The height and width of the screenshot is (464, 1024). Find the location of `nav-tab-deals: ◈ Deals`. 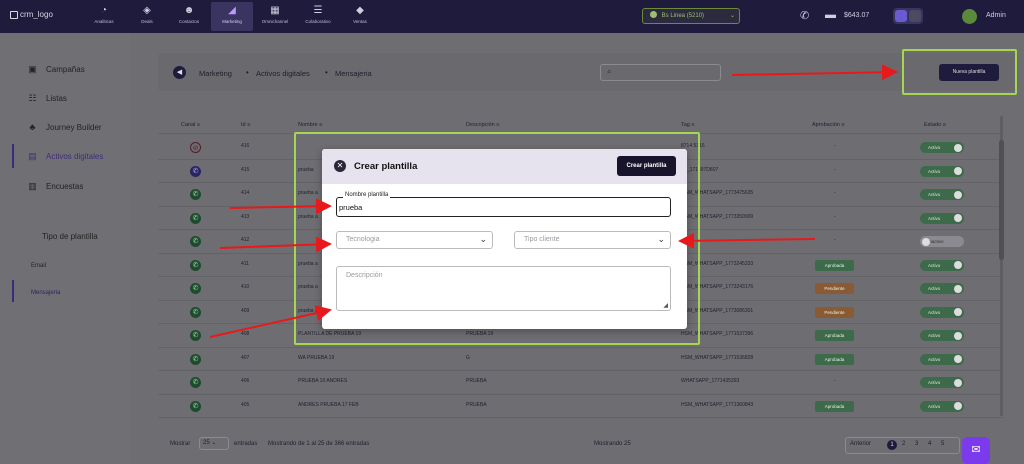

nav-tab-deals: ◈ Deals is located at coordinates (147, 16).